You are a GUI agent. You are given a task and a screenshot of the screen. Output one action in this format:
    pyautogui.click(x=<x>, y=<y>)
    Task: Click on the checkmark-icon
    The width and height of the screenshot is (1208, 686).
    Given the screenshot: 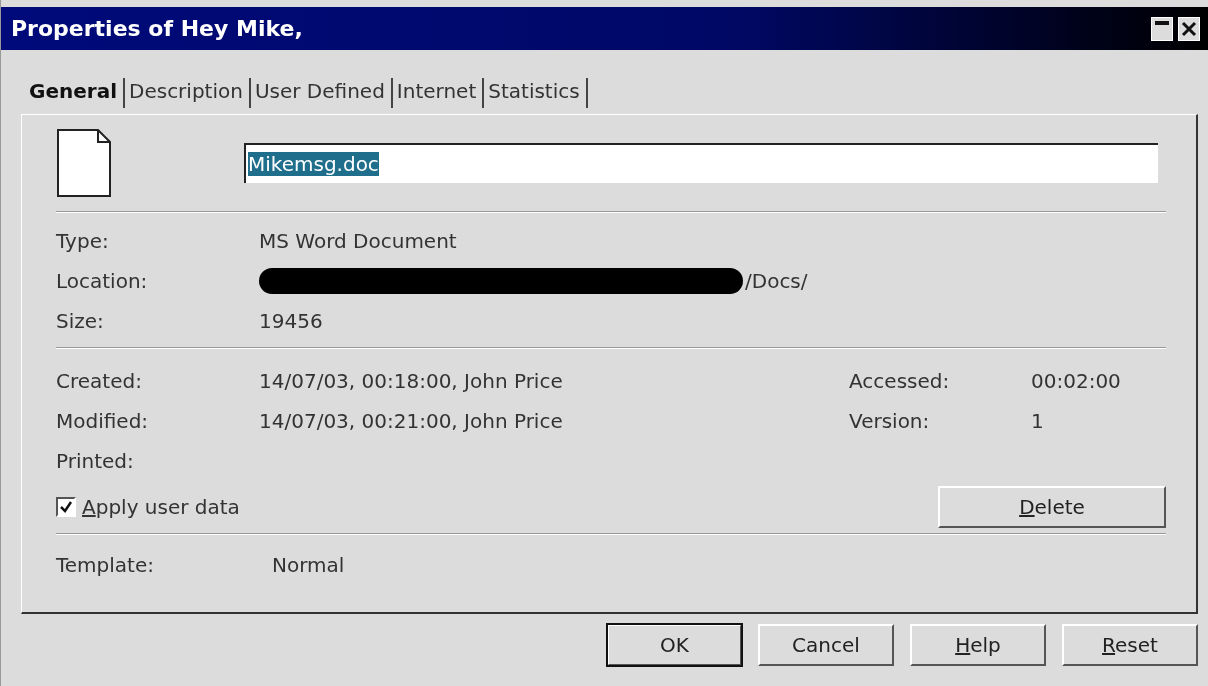 What is the action you would take?
    pyautogui.click(x=66, y=507)
    